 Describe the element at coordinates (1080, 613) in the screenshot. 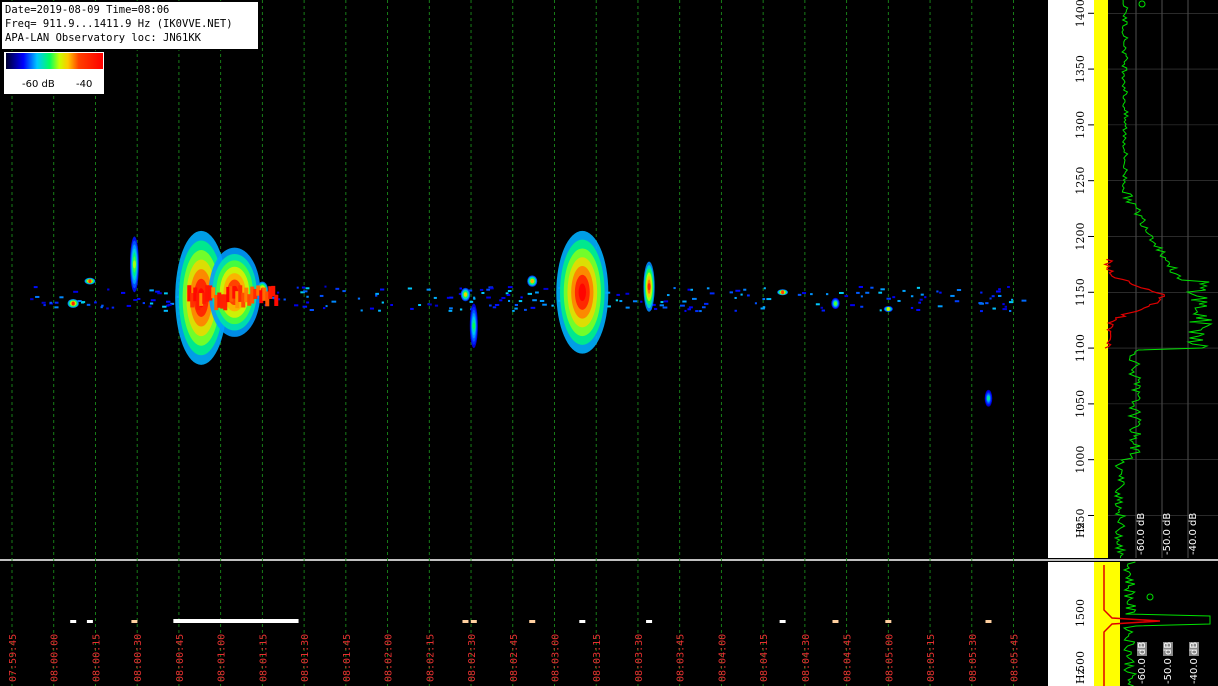

I see `mini-y-tick-label: 1500` at that location.